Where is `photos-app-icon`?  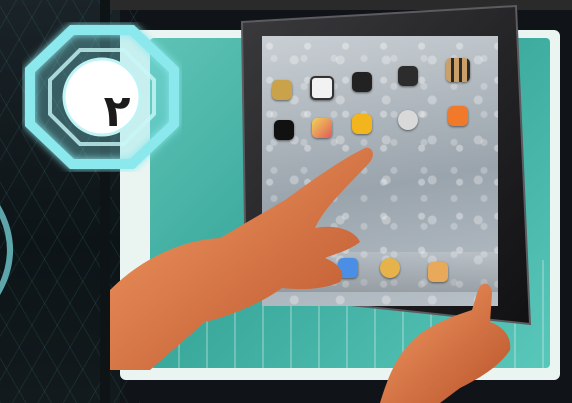 photos-app-icon is located at coordinates (362, 82).